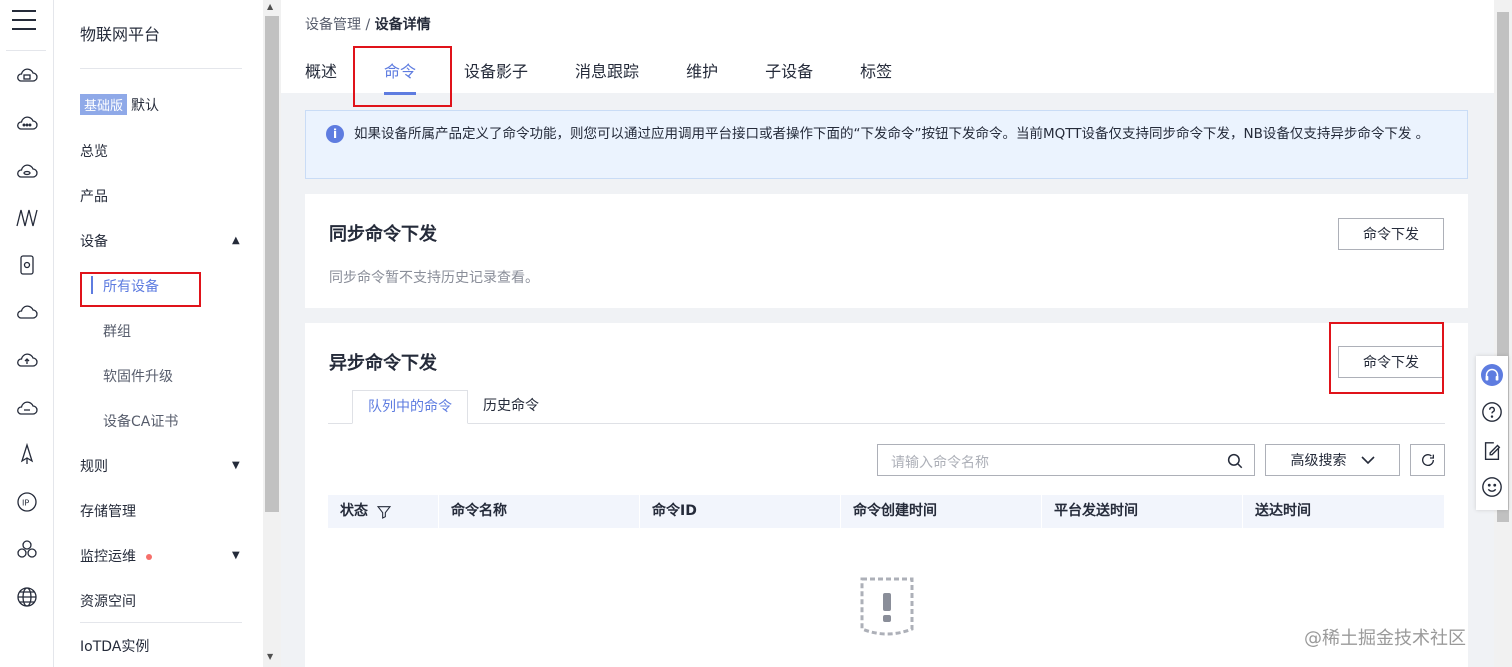 The height and width of the screenshot is (667, 1512). Describe the element at coordinates (740, 511) in the screenshot. I see `column-command-id: 命令ID` at that location.